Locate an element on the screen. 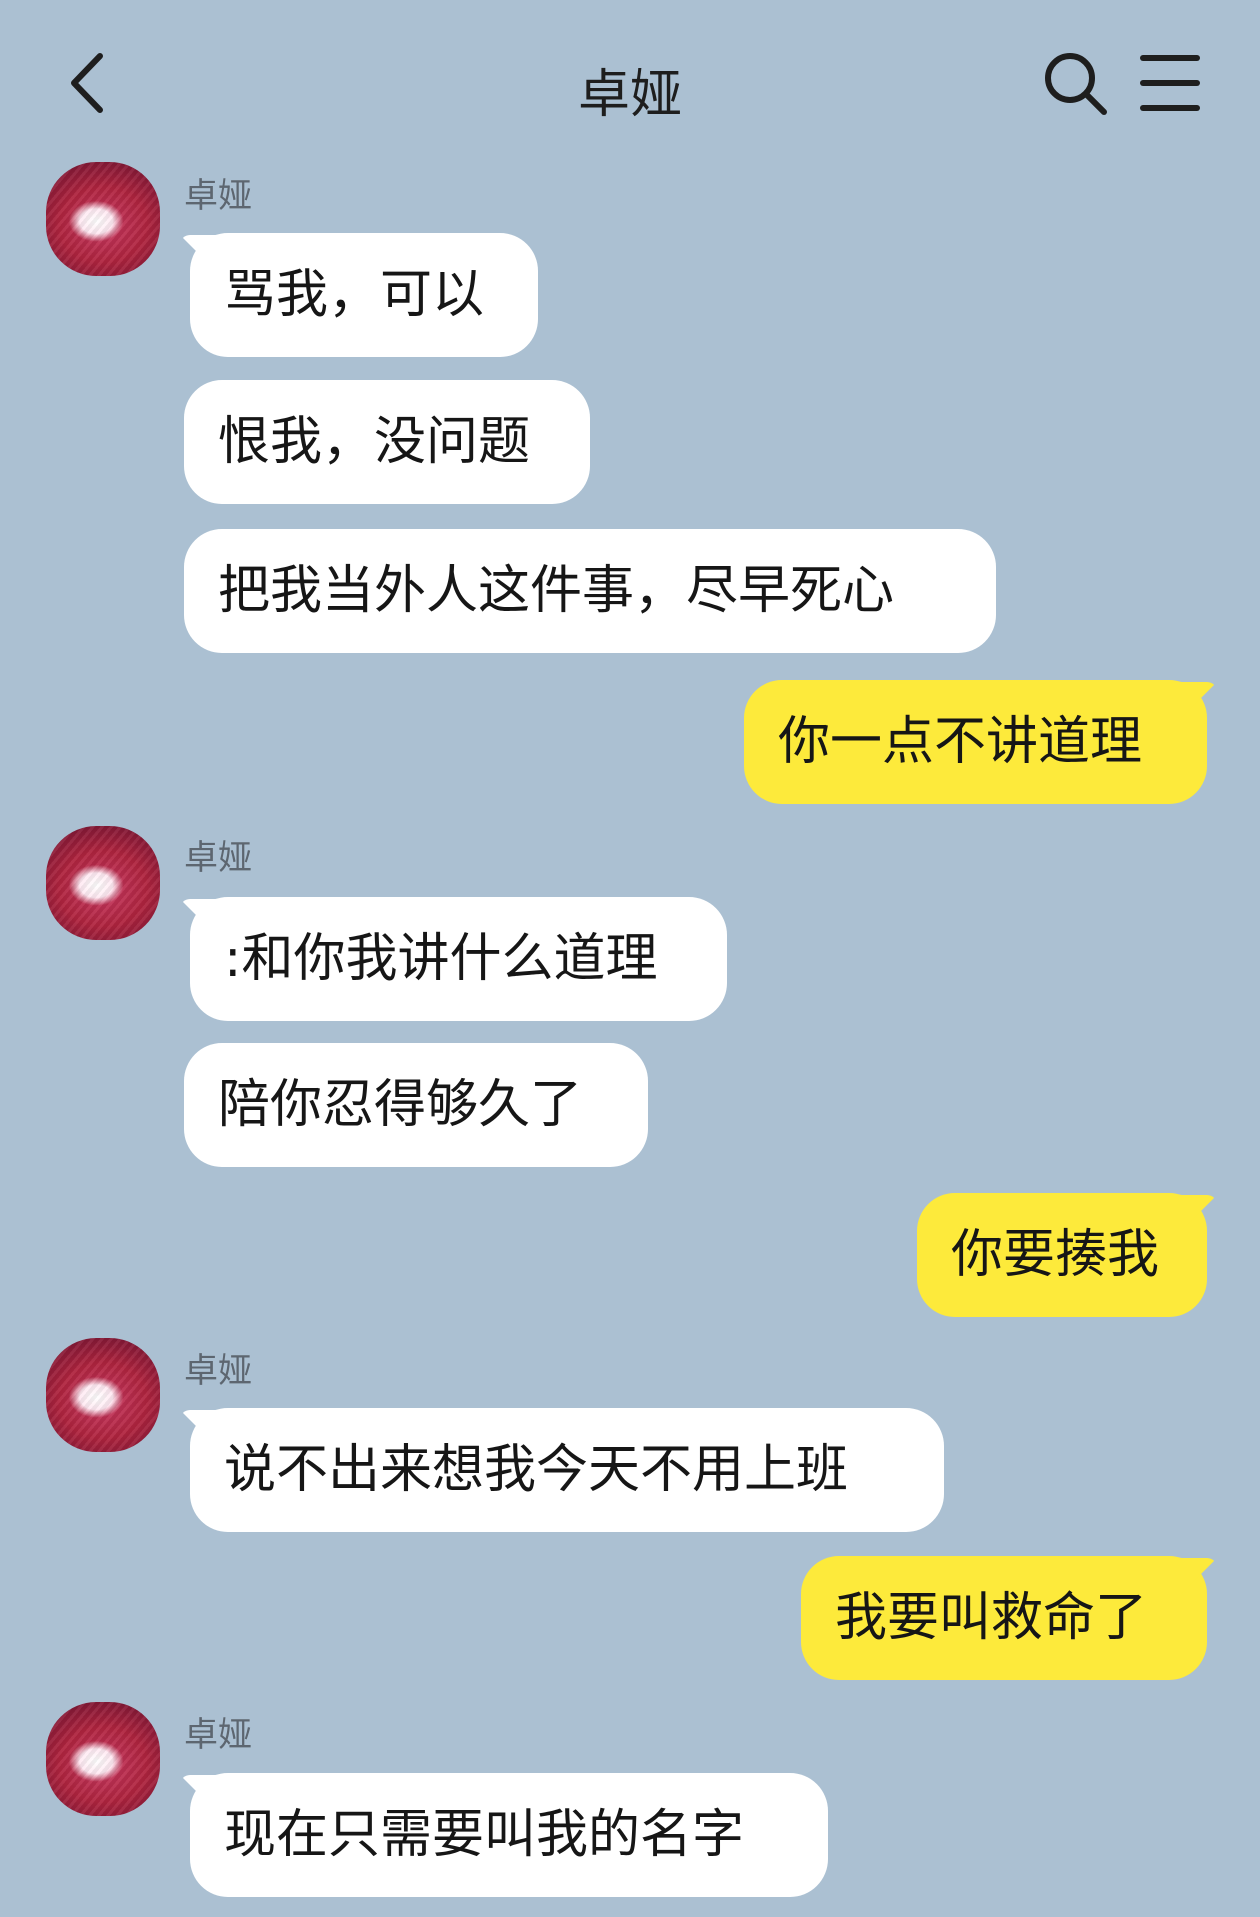 This screenshot has width=1260, height=1917. outgoing-message: 你一点不讲道理 is located at coordinates (975, 742).